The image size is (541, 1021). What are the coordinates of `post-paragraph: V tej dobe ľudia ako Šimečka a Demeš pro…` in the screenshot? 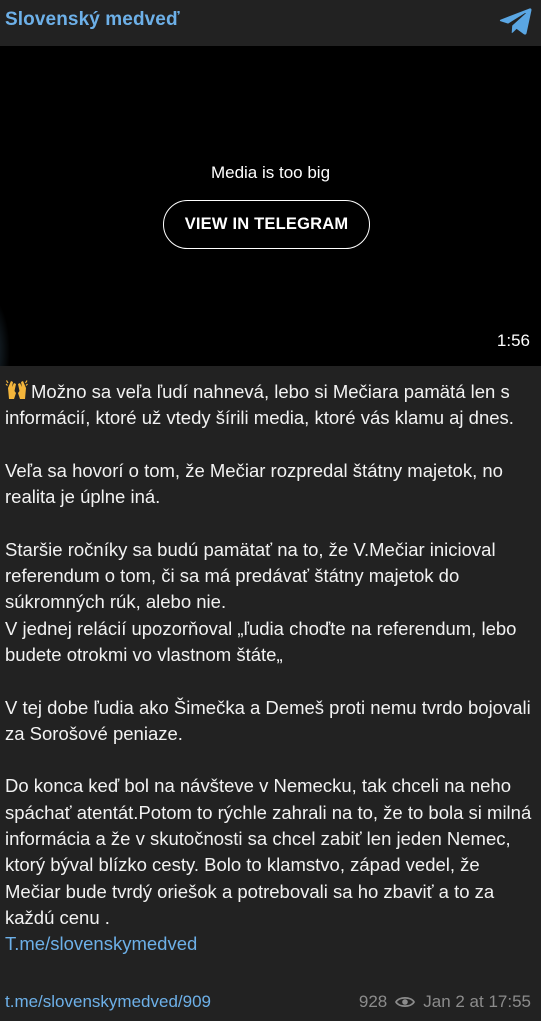 It's located at (268, 720).